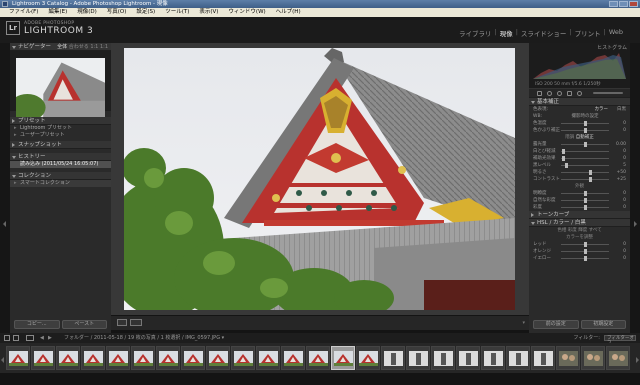 The height and width of the screenshot is (385, 640). What do you see at coordinates (603, 324) in the screenshot?
I see `reset-button: 初期設定` at bounding box center [603, 324].